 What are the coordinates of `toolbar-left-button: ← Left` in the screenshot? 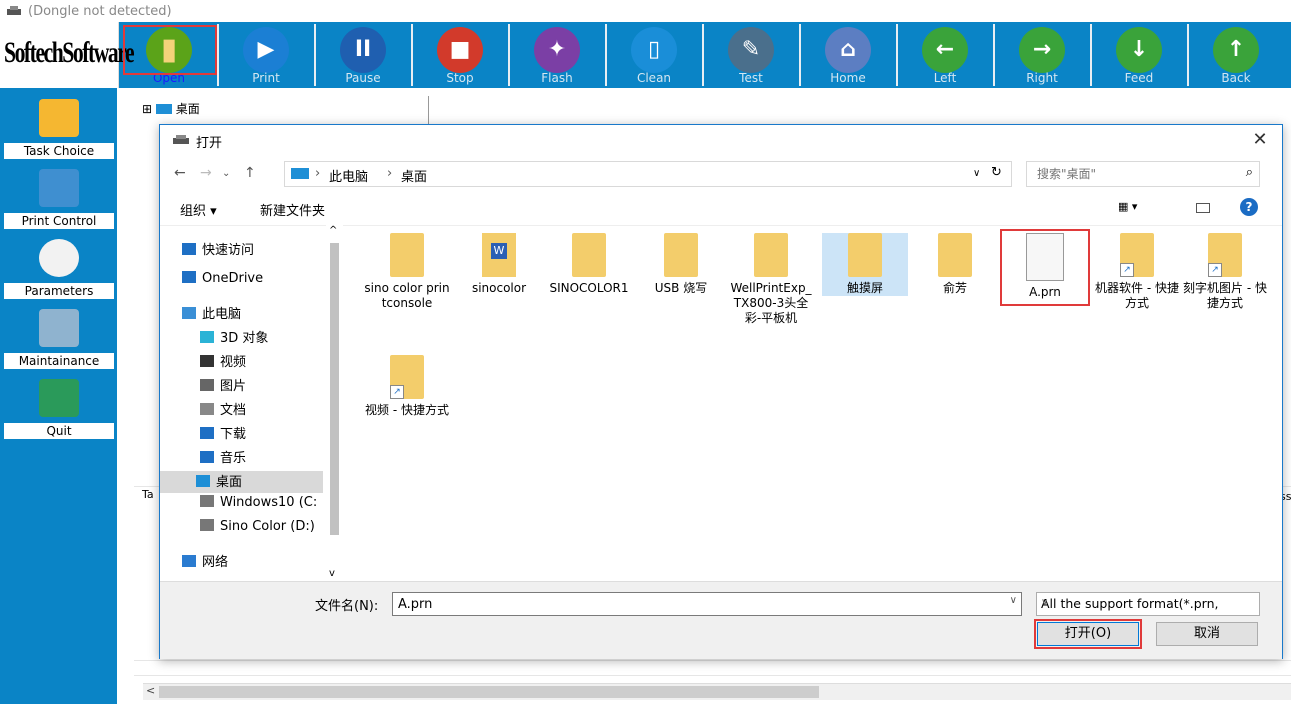 It's located at (945, 55).